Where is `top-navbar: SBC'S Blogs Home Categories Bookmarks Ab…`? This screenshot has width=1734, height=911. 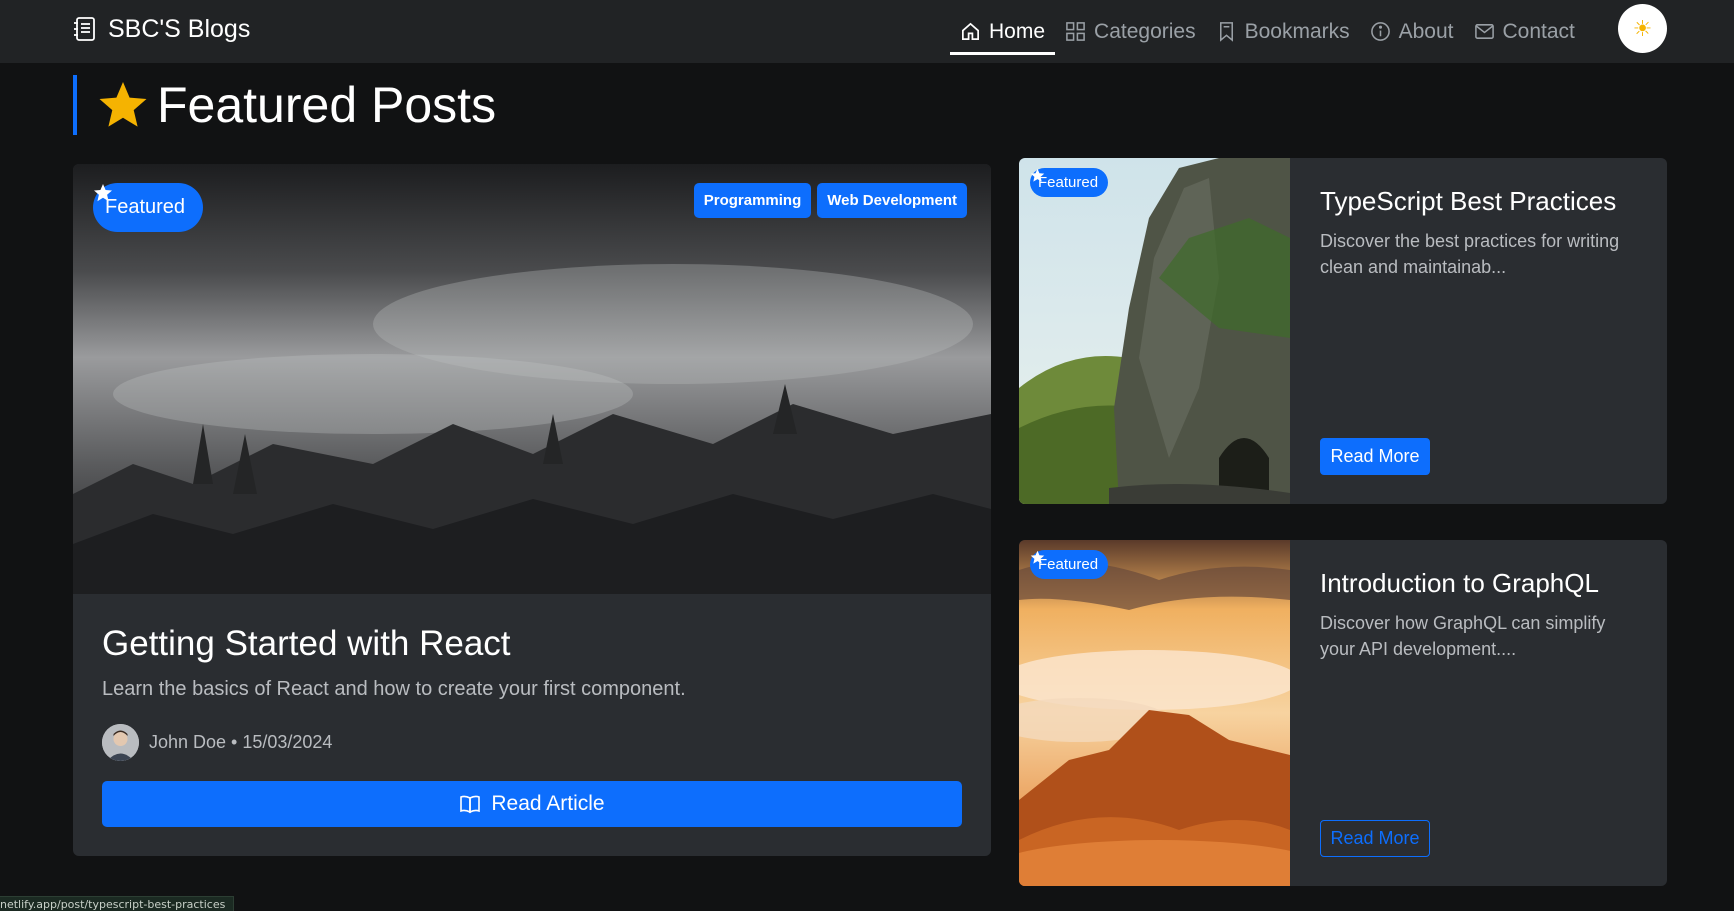
top-navbar: SBC'S Blogs Home Categories Bookmarks Ab… is located at coordinates (867, 31).